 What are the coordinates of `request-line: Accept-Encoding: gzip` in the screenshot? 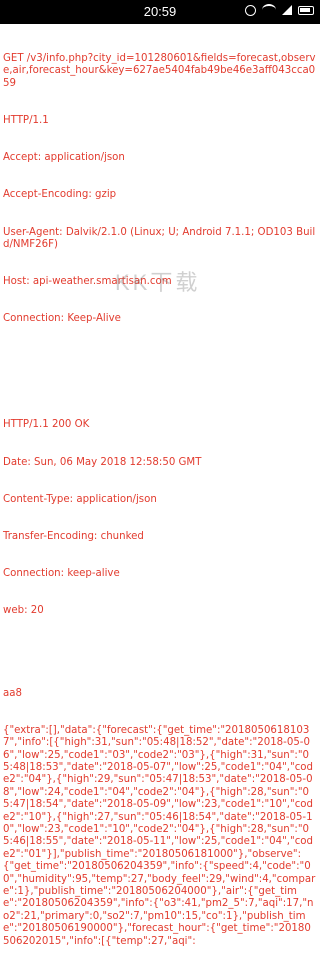 It's located at (60, 195).